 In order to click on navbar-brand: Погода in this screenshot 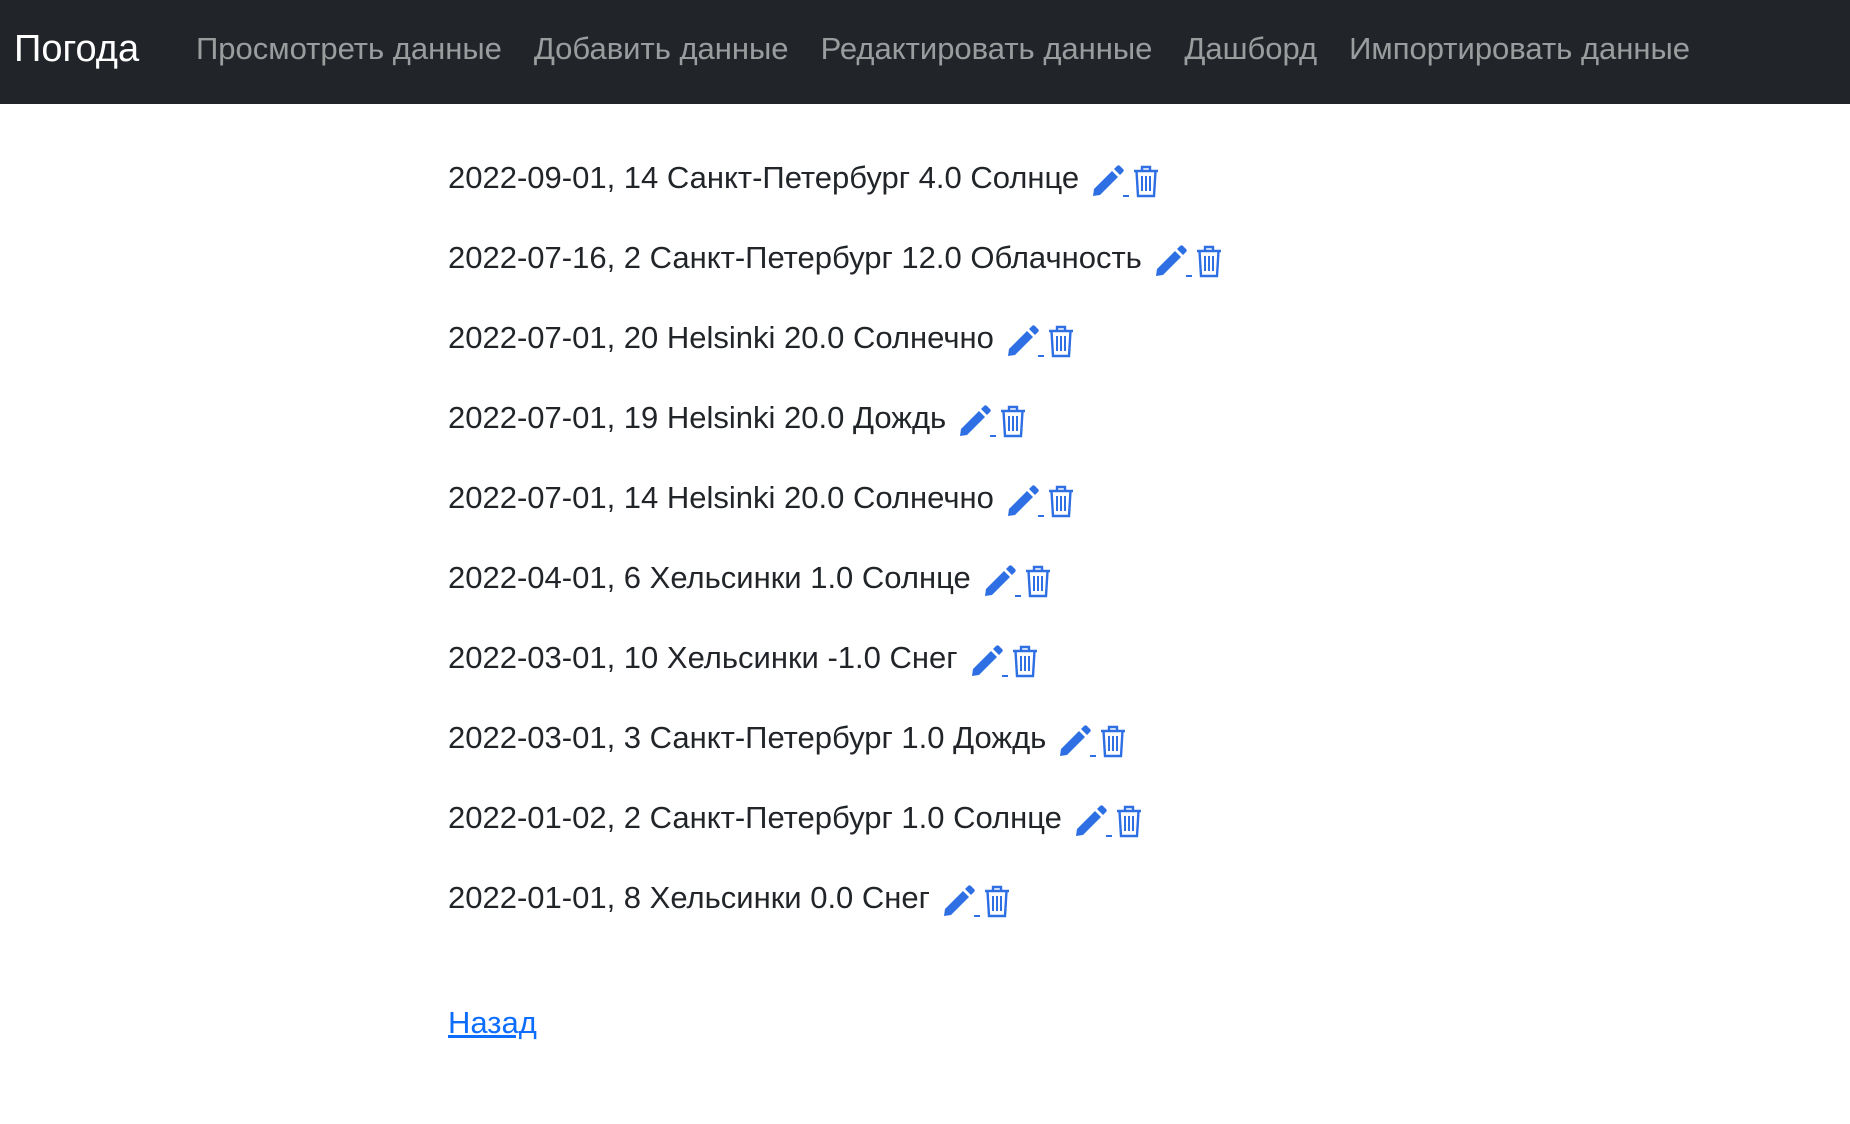, I will do `click(76, 49)`.